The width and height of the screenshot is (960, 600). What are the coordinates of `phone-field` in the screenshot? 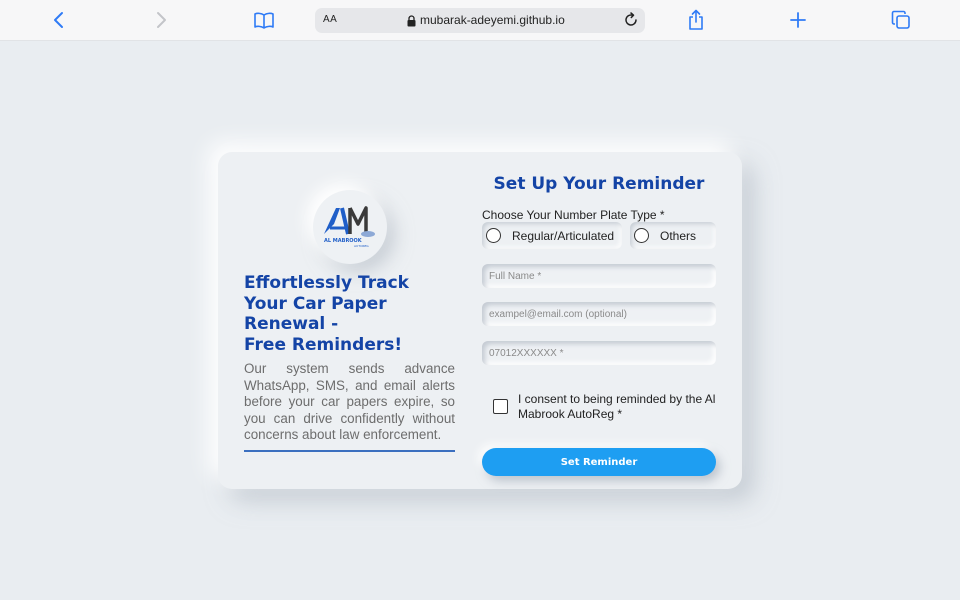 It's located at (599, 353).